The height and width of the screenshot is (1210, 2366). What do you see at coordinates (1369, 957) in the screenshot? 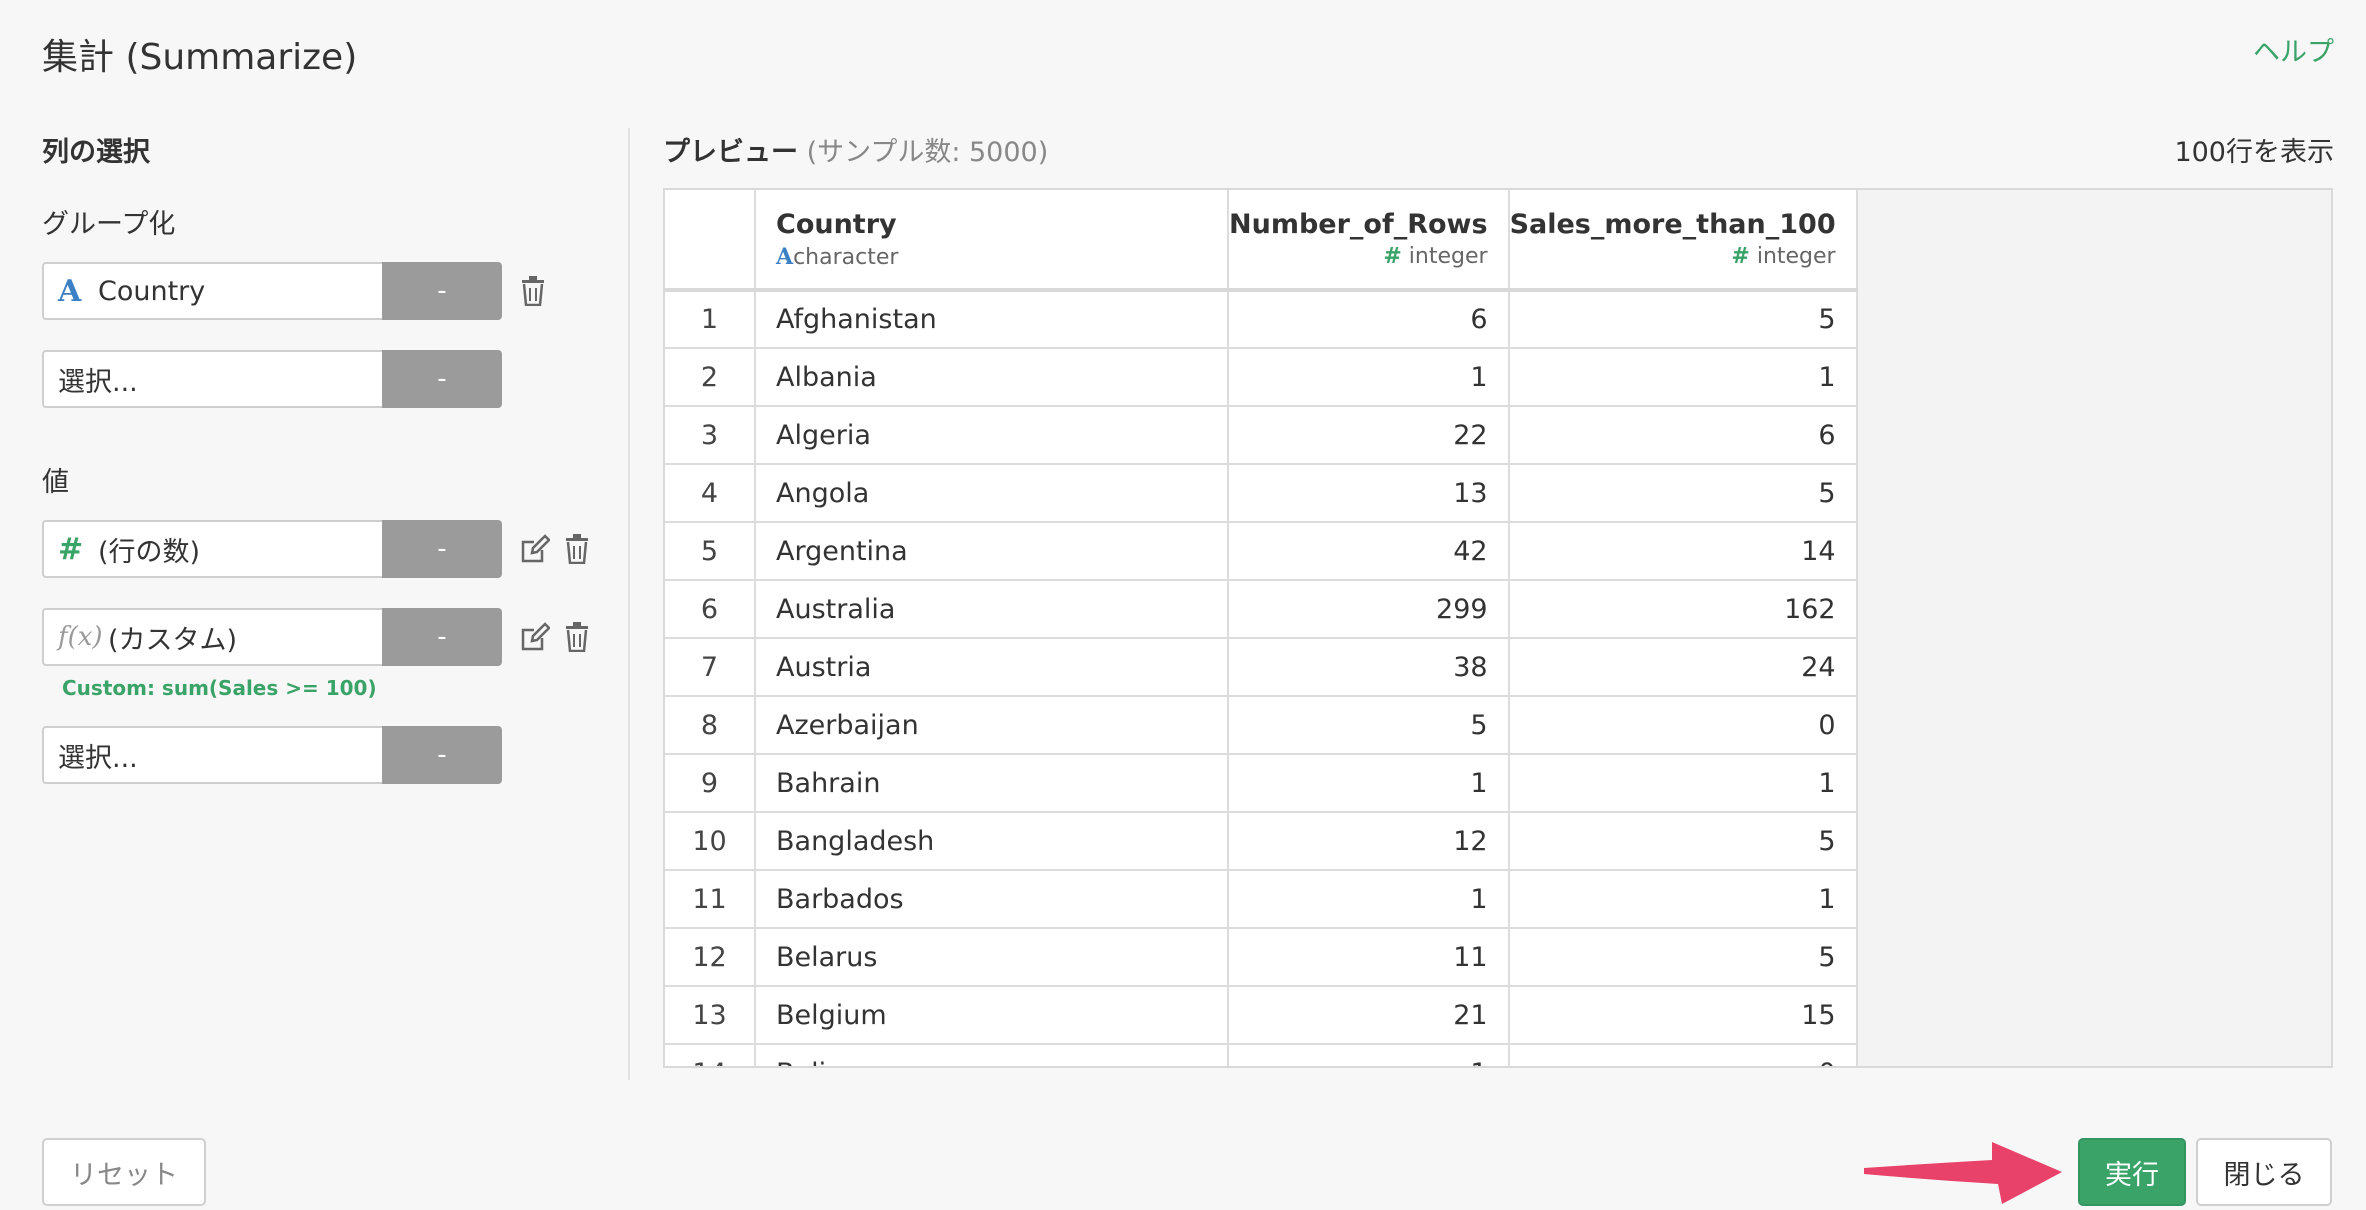
I see `cell-number-of-rows: 11` at bounding box center [1369, 957].